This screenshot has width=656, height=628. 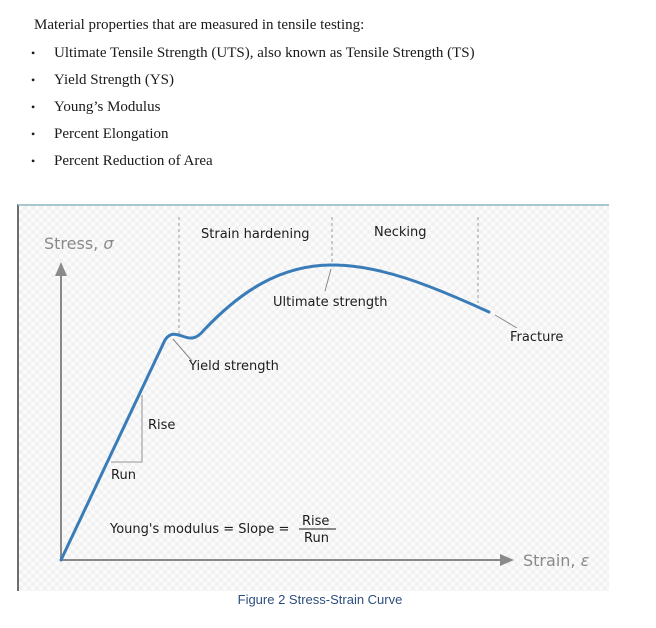 What do you see at coordinates (556, 560) in the screenshot?
I see `x-axis-label: Strain, ε` at bounding box center [556, 560].